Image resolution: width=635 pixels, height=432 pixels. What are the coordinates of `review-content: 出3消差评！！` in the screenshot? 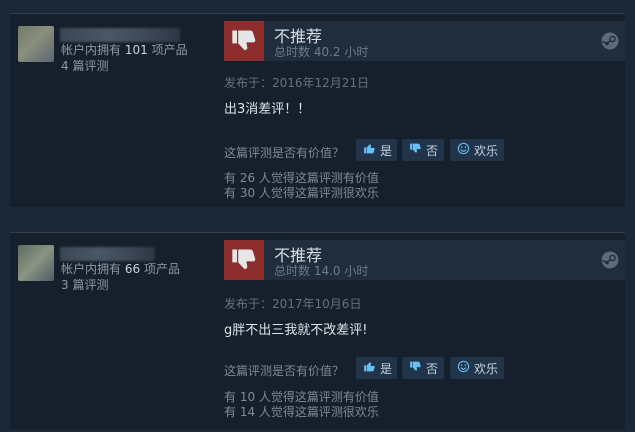 It's located at (267, 109).